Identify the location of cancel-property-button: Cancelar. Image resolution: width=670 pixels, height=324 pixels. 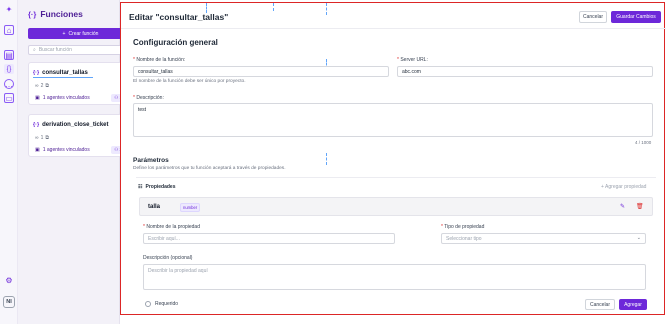
(600, 304).